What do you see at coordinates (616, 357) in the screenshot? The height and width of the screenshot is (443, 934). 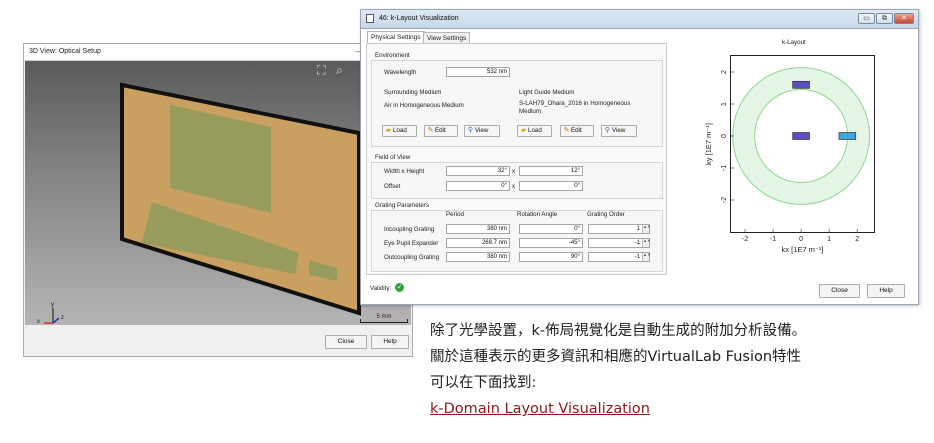 I see `caption-line-2: 關於這種表示的更多資訊和相應的VirtualLab Fusion特性` at bounding box center [616, 357].